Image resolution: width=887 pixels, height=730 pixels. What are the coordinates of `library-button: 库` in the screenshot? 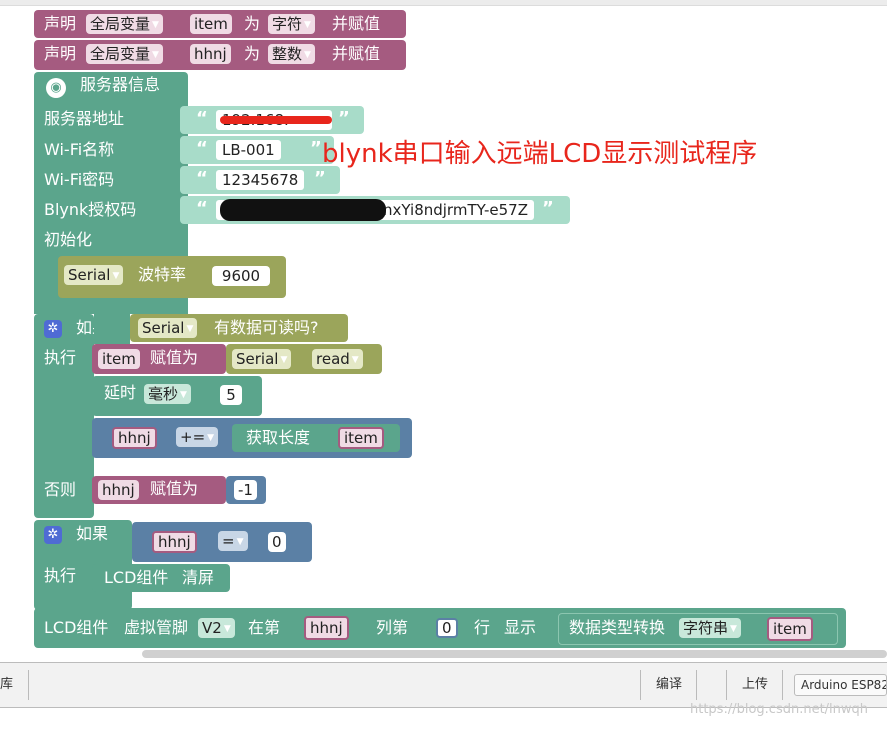 It's located at (6, 685).